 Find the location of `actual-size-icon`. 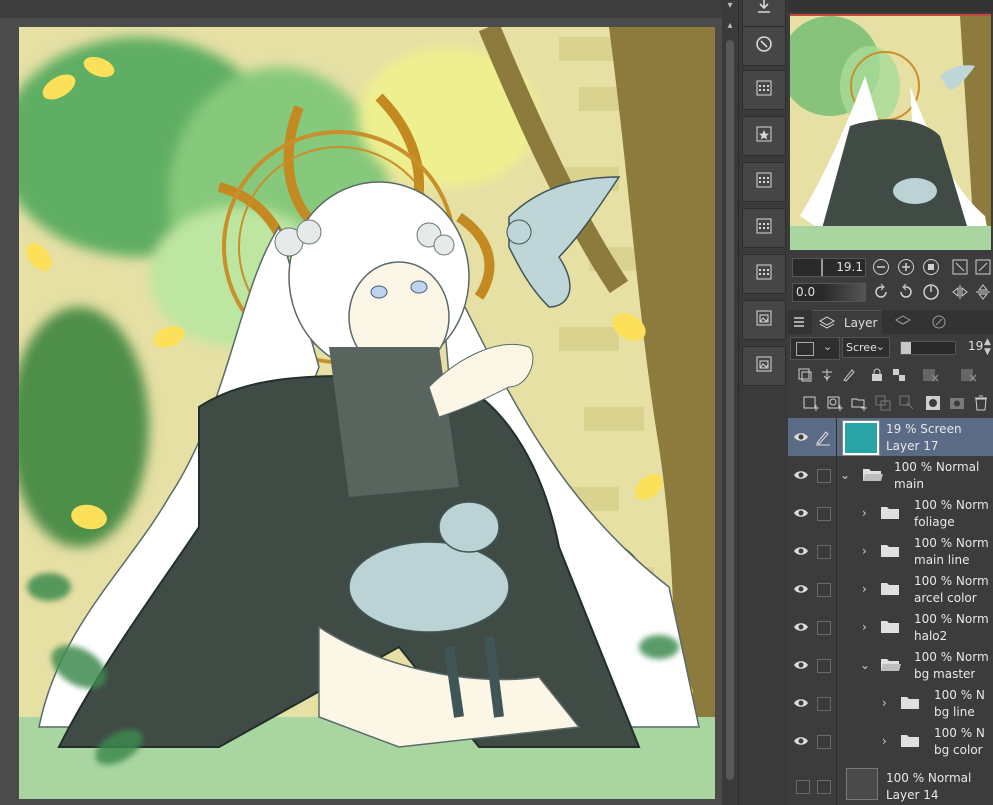

actual-size-icon is located at coordinates (931, 267).